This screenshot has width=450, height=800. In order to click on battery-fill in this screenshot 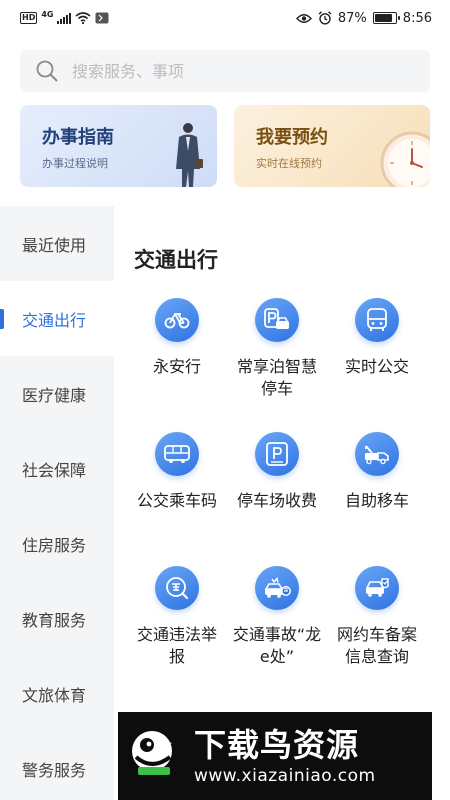, I will do `click(383, 18)`.